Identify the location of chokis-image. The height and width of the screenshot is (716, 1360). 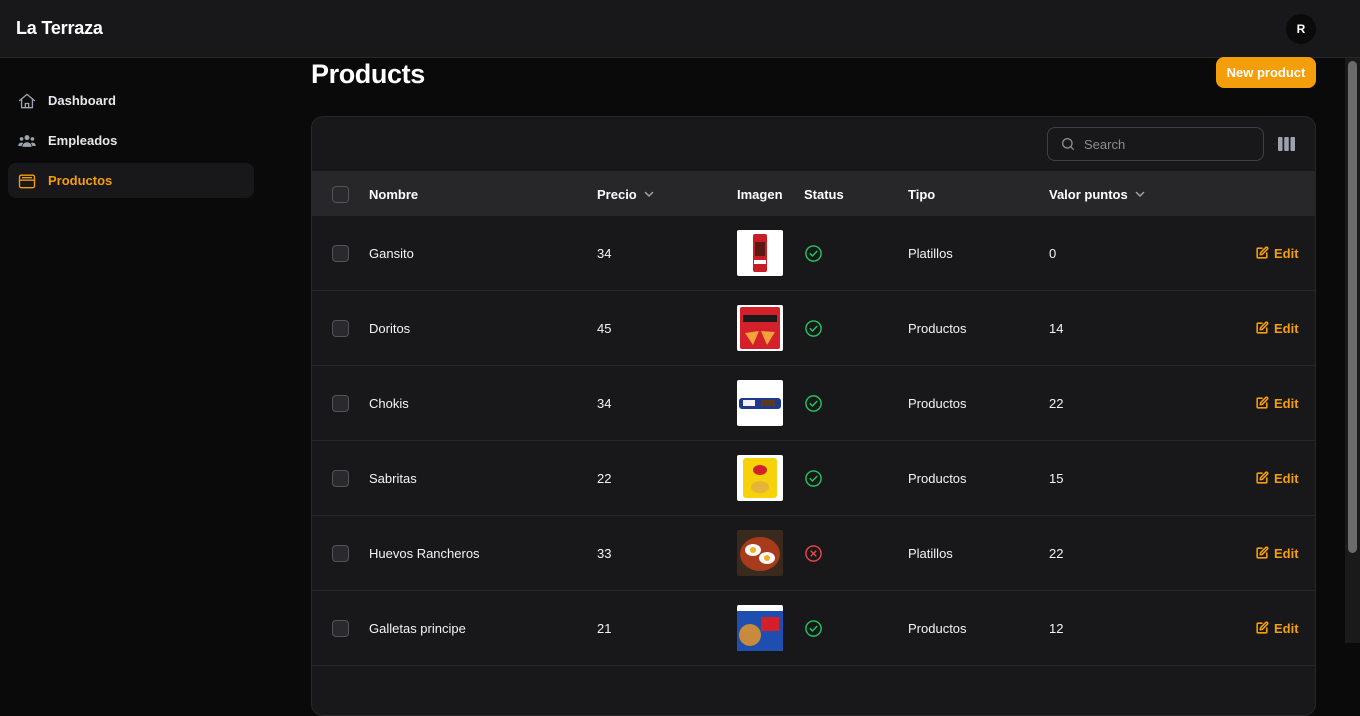
(760, 403).